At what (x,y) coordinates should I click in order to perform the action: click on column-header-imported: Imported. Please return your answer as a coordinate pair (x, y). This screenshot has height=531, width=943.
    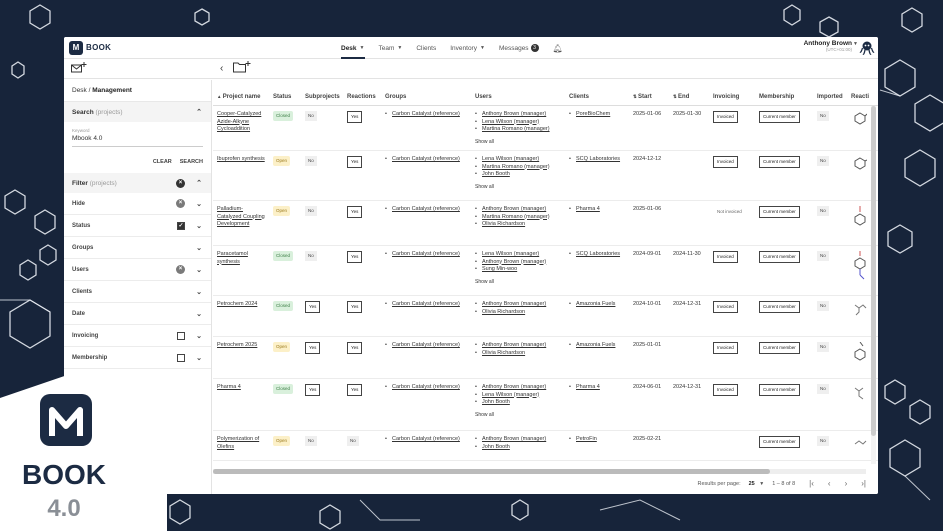
    Looking at the image, I should click on (830, 97).